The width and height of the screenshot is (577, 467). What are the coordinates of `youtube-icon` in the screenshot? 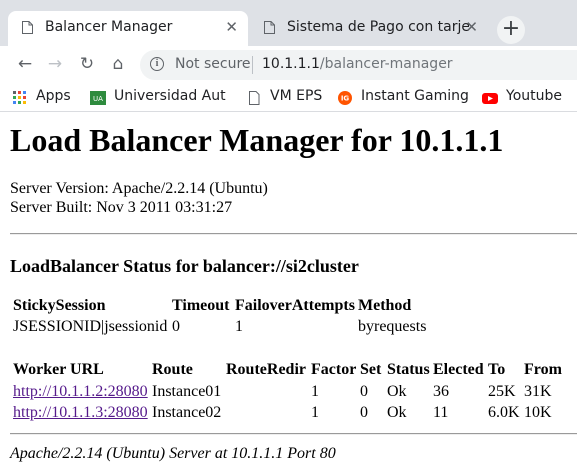 It's located at (490, 98).